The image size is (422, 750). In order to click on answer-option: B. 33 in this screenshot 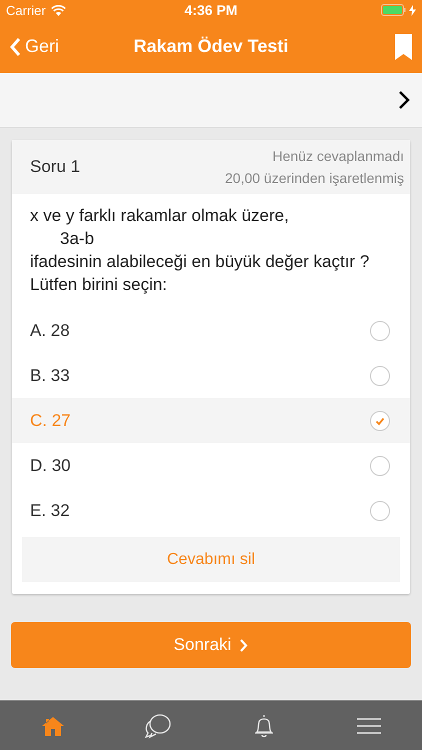, I will do `click(211, 375)`.